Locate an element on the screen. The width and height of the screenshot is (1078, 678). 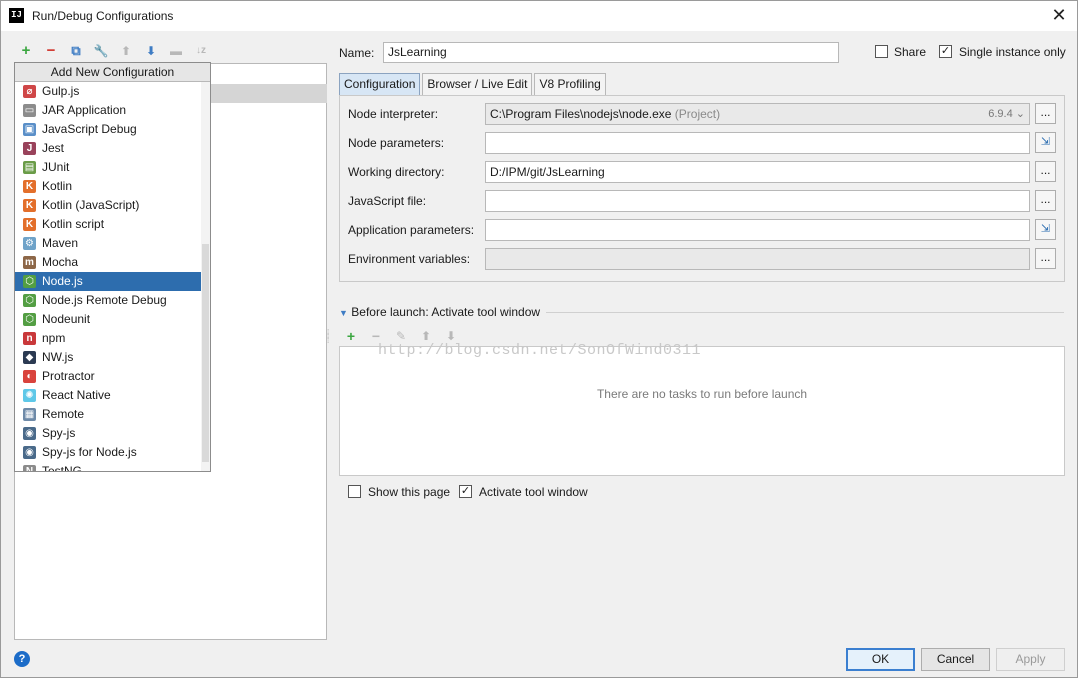
list-item-nw-js: ◆ NW.js is located at coordinates (108, 357).